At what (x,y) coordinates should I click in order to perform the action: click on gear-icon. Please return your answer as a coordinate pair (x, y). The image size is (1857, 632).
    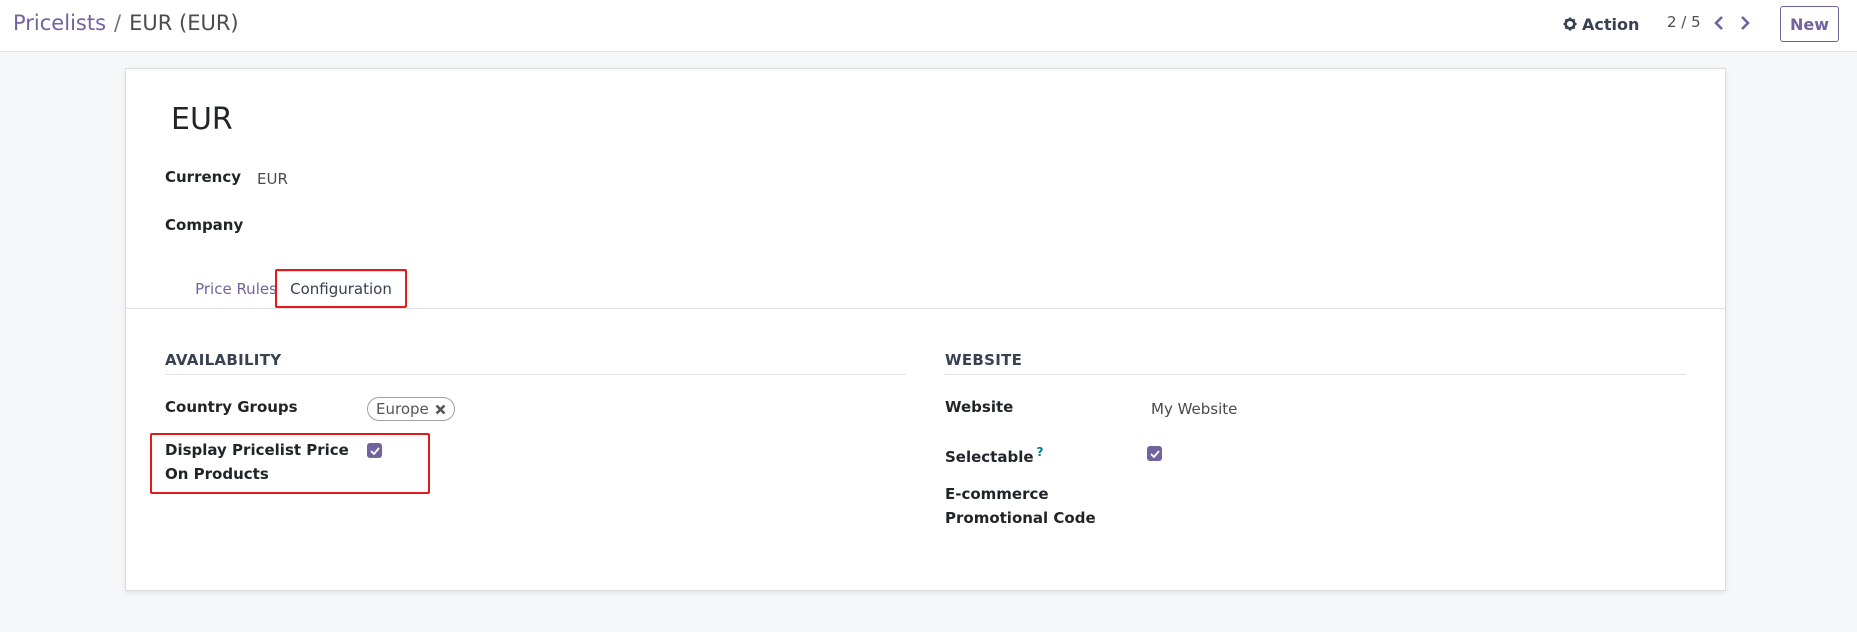
    Looking at the image, I should click on (1570, 24).